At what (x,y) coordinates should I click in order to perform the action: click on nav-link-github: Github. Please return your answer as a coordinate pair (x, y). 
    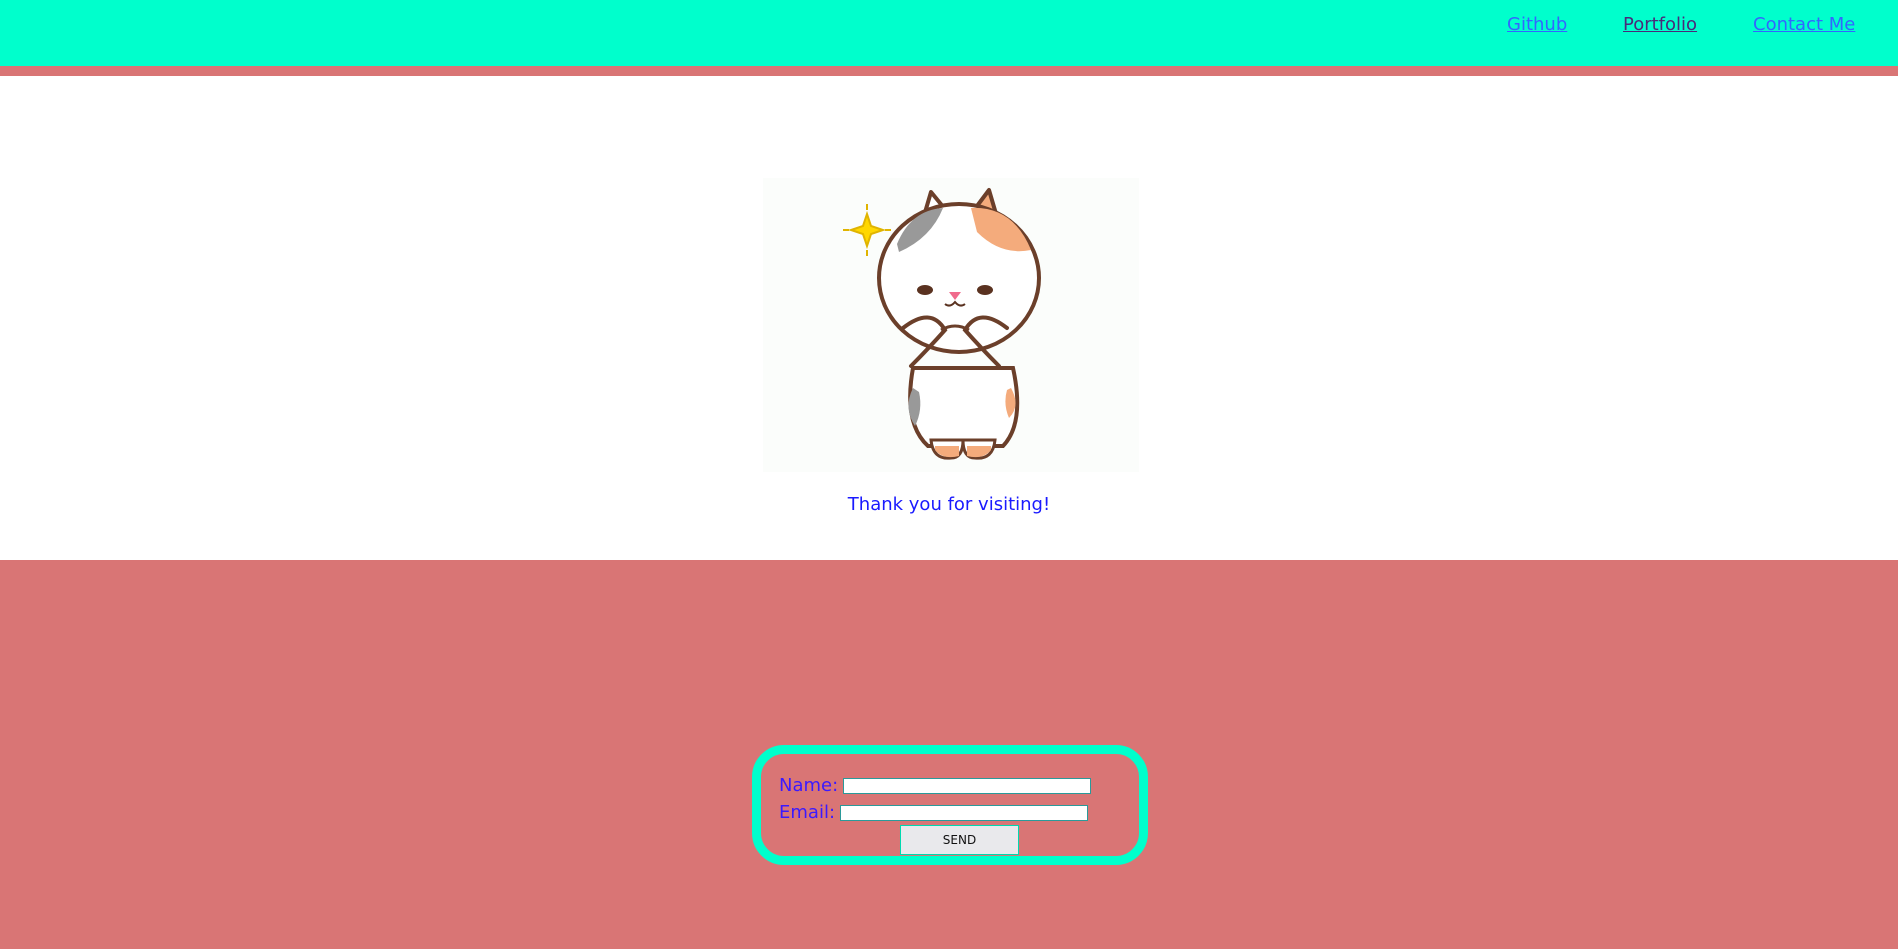
    Looking at the image, I should click on (1537, 24).